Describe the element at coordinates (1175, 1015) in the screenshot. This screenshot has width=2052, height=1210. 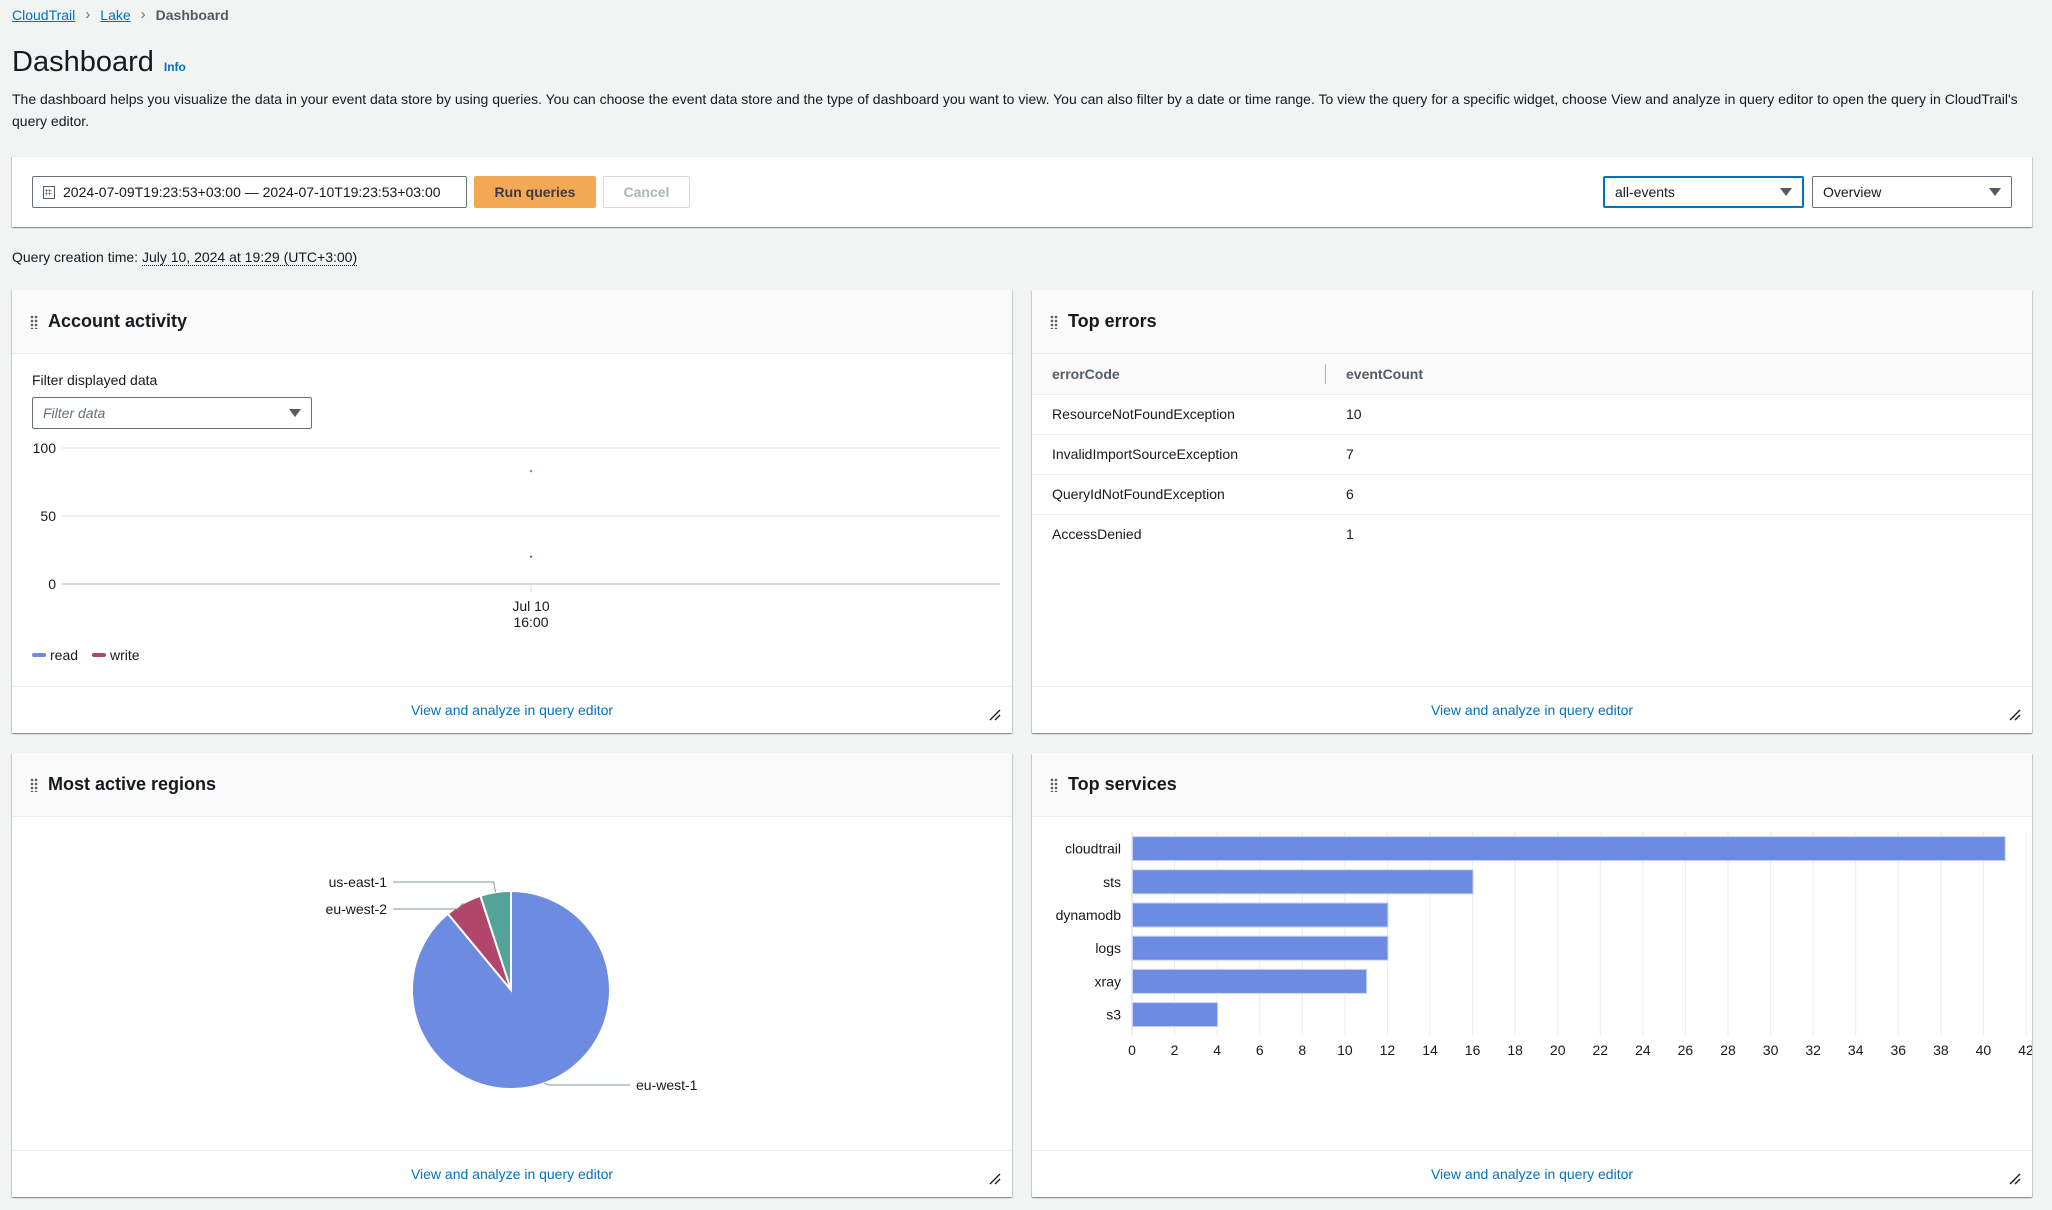
I see `bar-s3` at that location.